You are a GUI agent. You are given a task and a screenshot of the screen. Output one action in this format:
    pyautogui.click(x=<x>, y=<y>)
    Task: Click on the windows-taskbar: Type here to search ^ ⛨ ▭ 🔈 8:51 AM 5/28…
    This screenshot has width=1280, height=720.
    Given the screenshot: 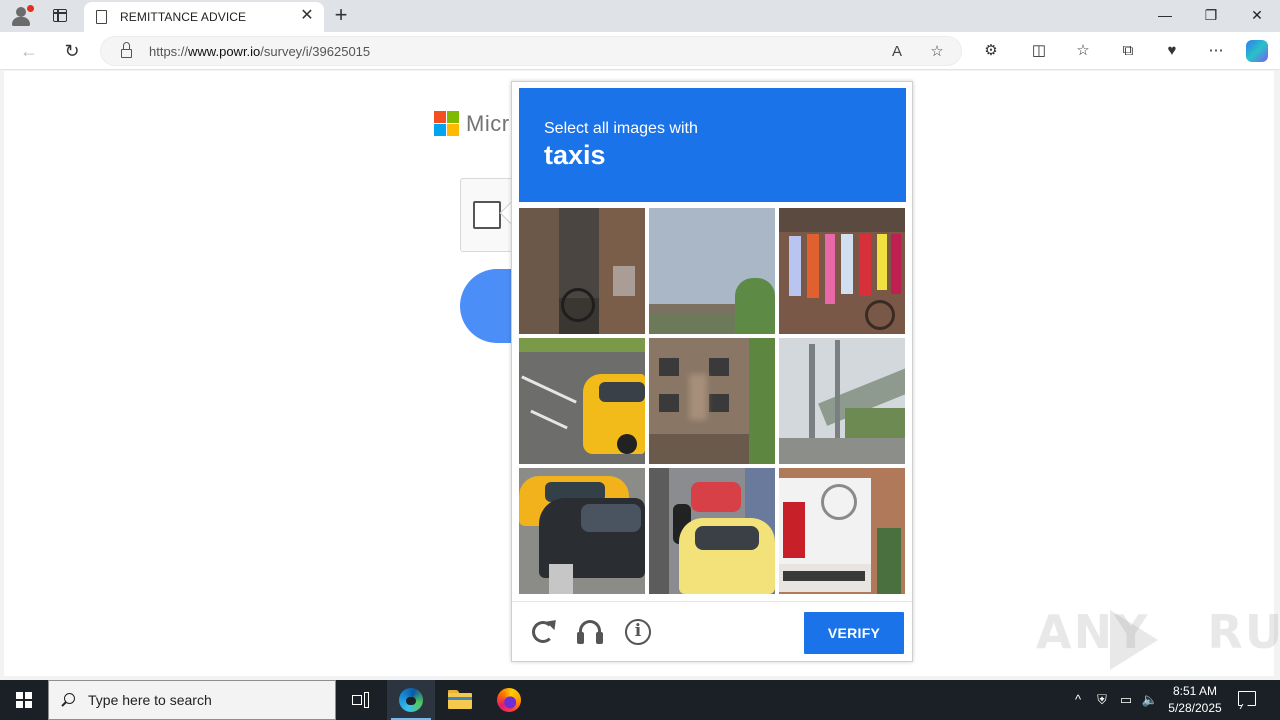 What is the action you would take?
    pyautogui.click(x=640, y=700)
    